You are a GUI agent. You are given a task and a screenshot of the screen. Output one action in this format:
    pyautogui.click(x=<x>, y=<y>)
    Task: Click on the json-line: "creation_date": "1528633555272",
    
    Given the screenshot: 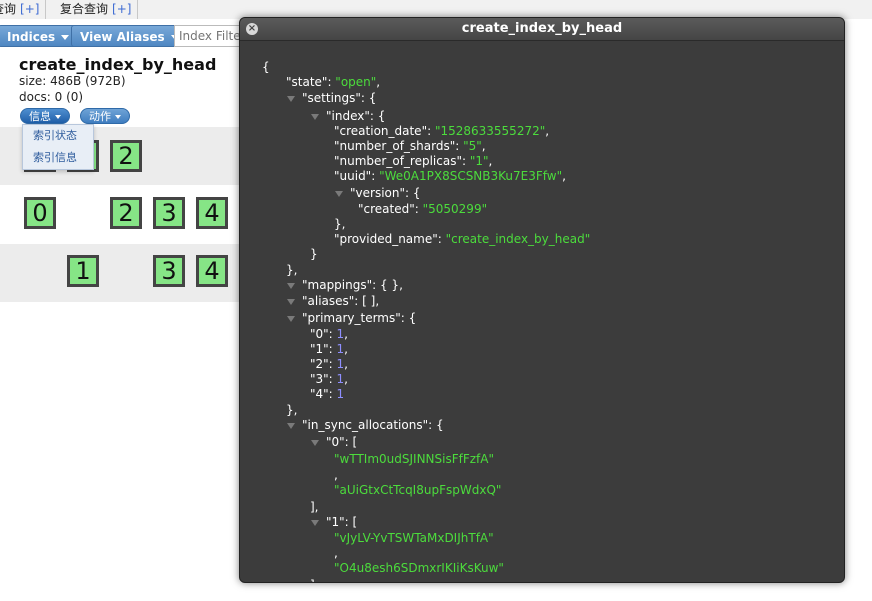 What is the action you would take?
    pyautogui.click(x=441, y=131)
    